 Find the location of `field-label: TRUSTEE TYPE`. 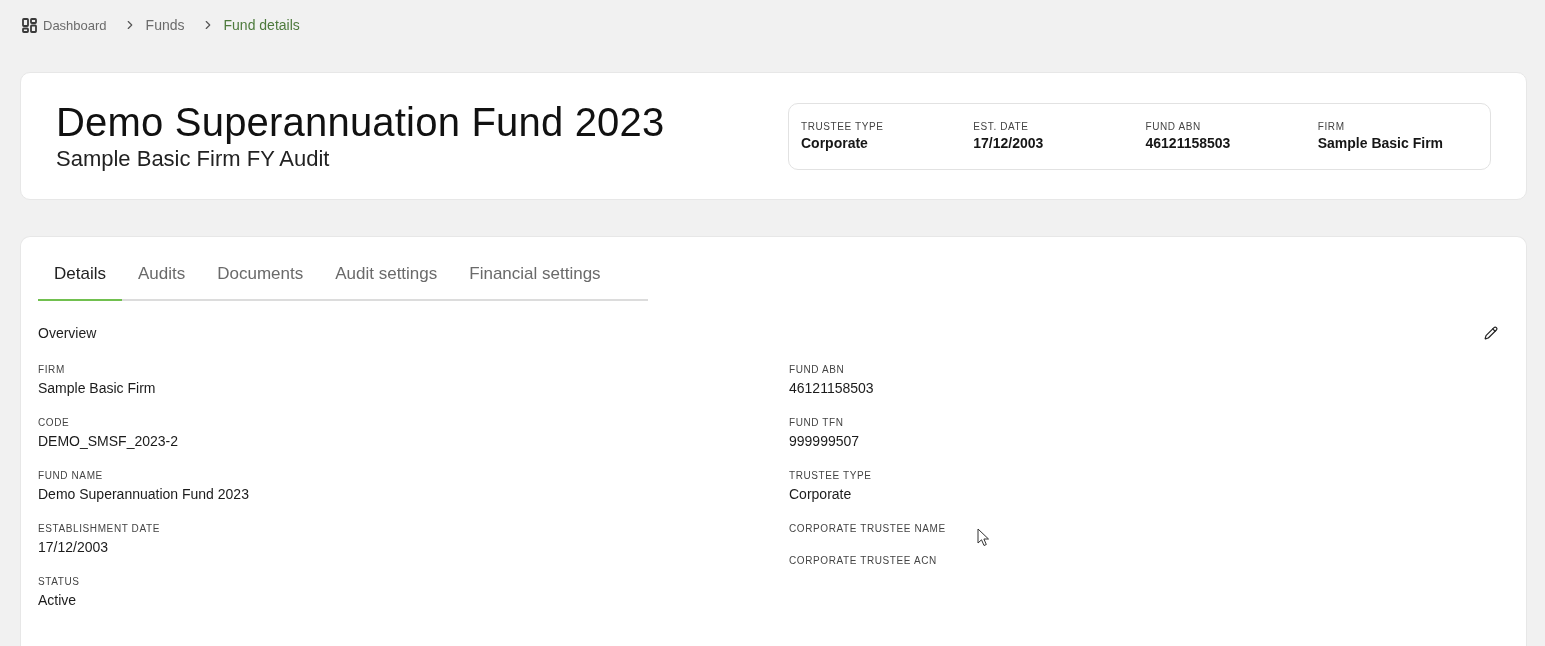

field-label: TRUSTEE TYPE is located at coordinates (831, 475).